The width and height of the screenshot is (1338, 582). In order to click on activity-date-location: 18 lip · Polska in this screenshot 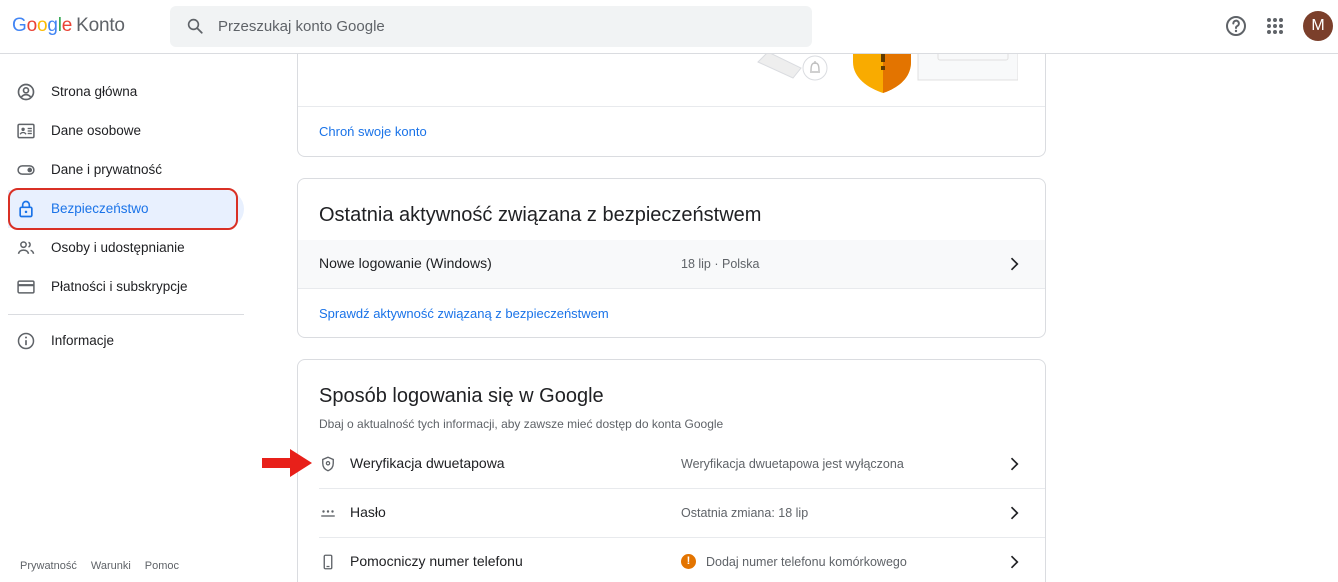, I will do `click(720, 264)`.